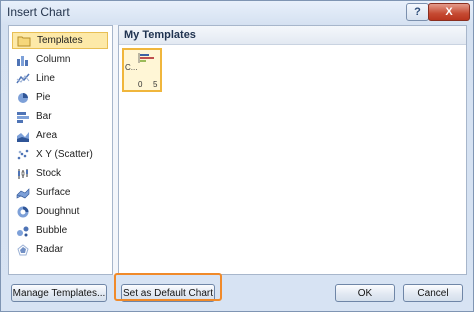  Describe the element at coordinates (155, 84) in the screenshot. I see `template-axis-end: 5` at that location.